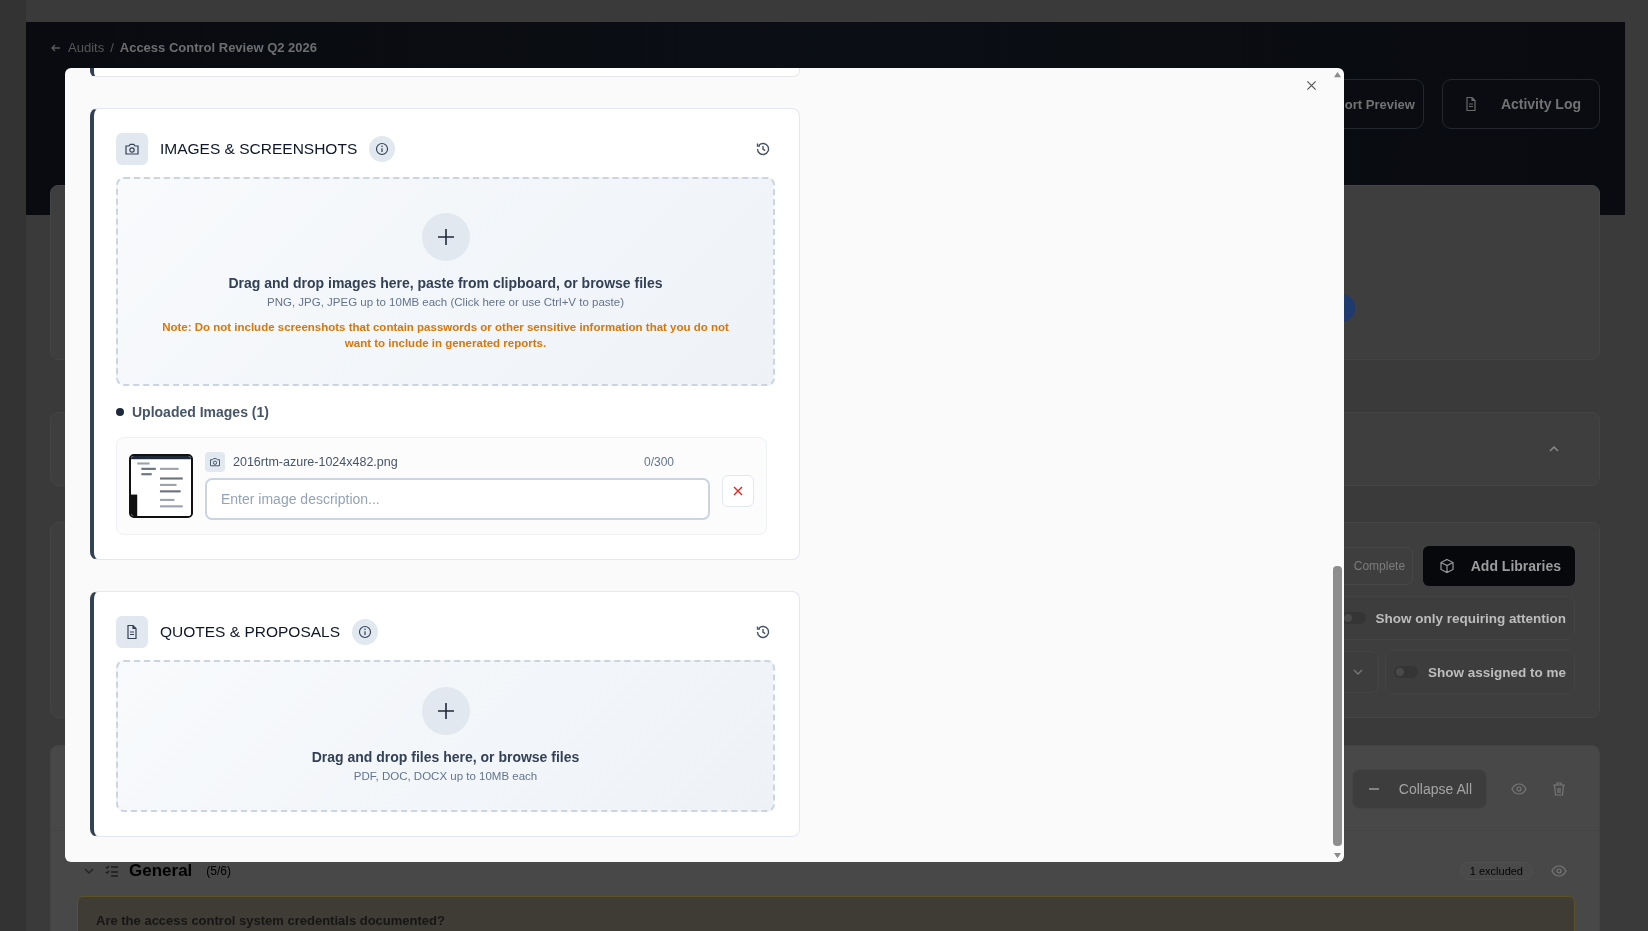  I want to click on drop-hint: PDF, DOC, DOCX up to 10MB each, so click(445, 776).